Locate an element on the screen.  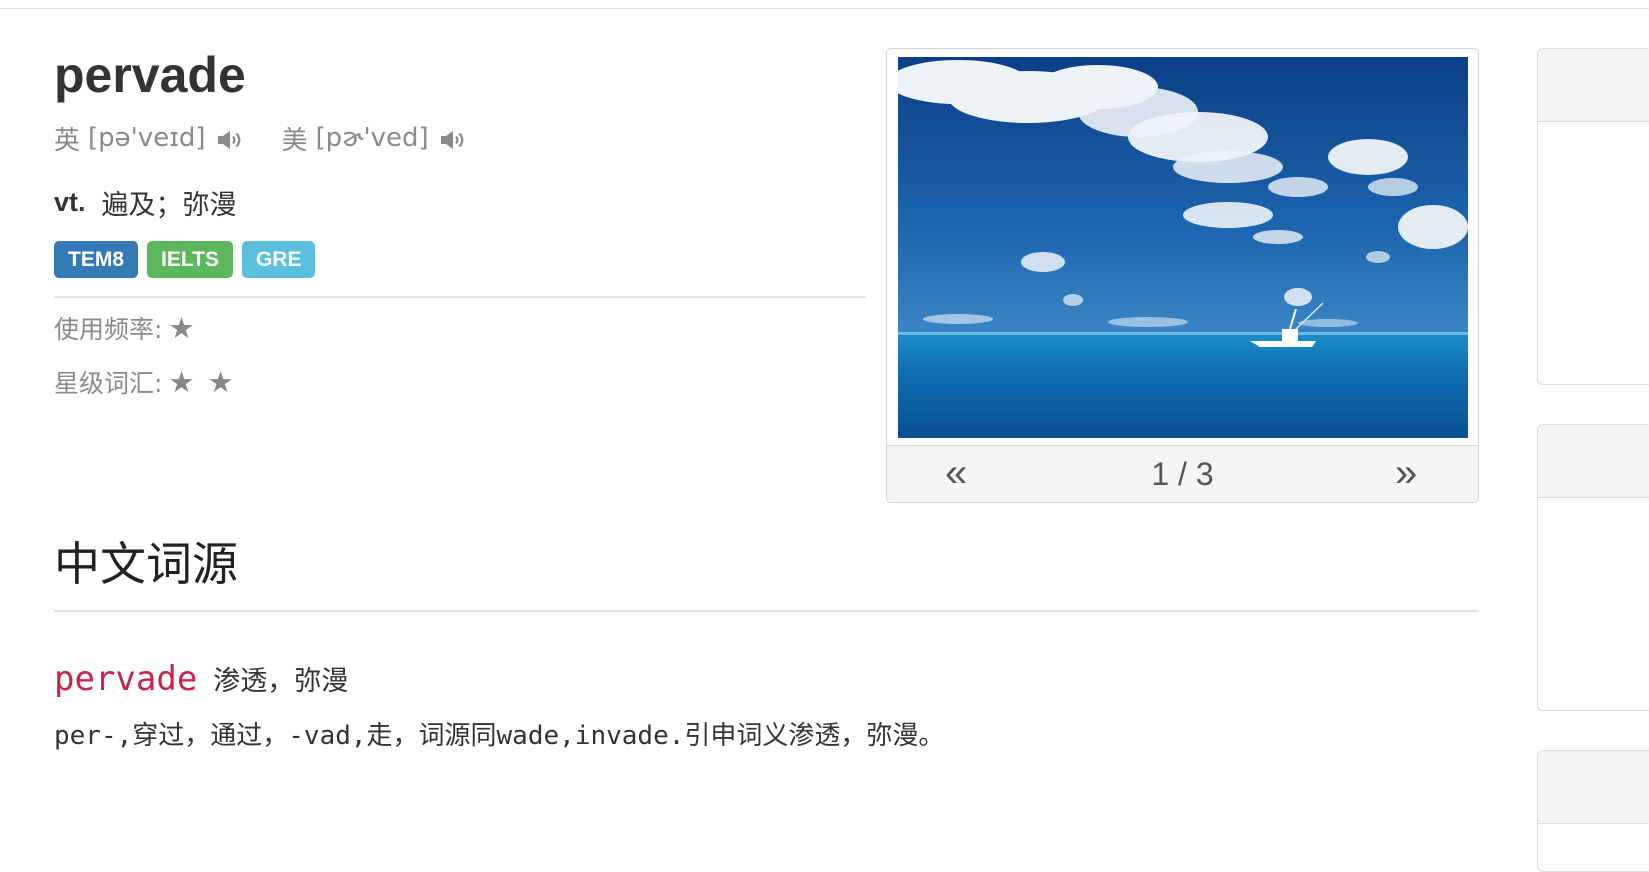
frequency-row: 使用频率: ★ is located at coordinates (125, 328).